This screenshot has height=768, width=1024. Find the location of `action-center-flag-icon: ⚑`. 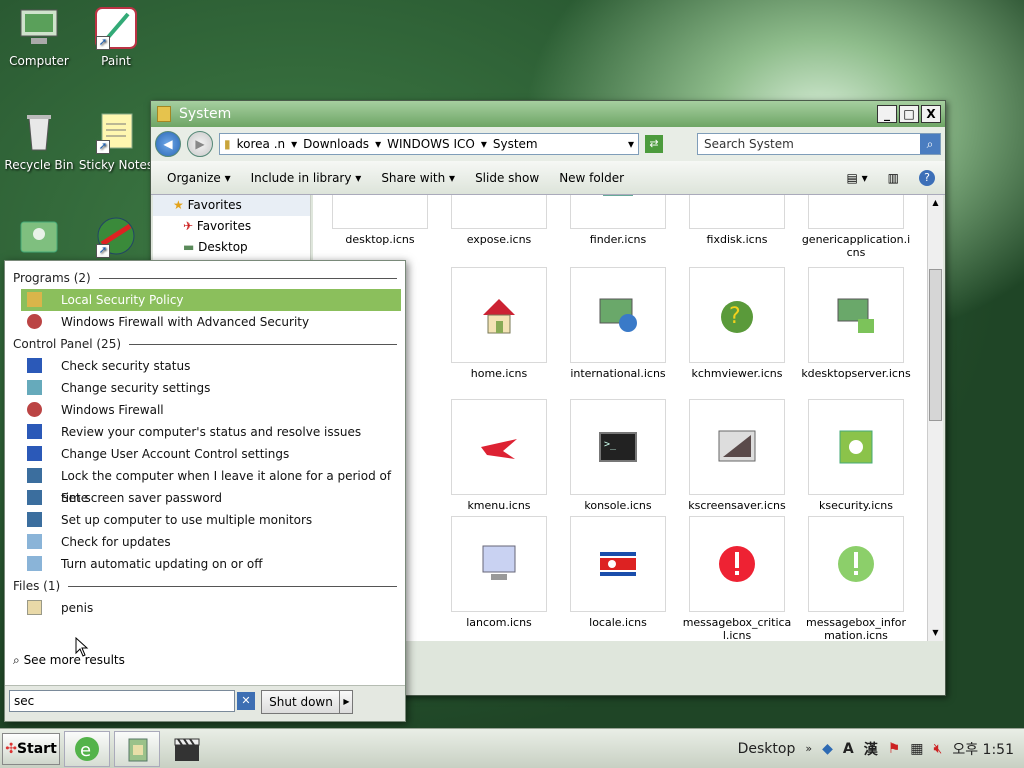

action-center-flag-icon: ⚑ is located at coordinates (894, 749).